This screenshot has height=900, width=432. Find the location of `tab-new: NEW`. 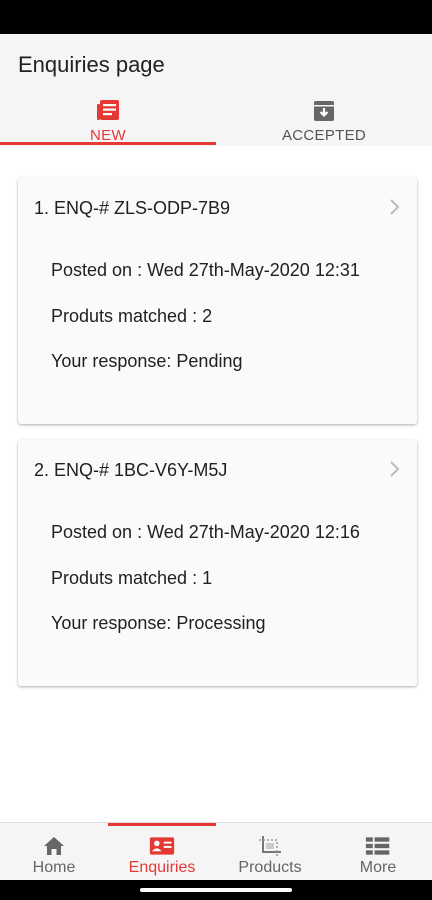

tab-new: NEW is located at coordinates (108, 120).